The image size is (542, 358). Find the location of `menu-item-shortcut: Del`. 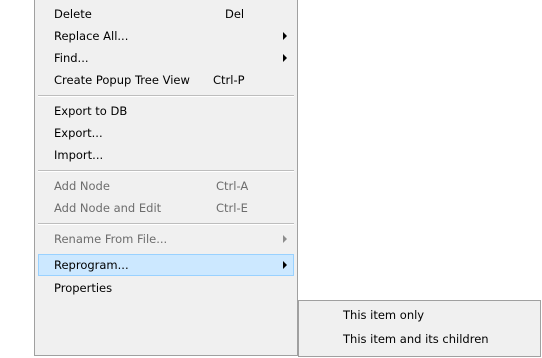

menu-item-shortcut: Del is located at coordinates (235, 14).